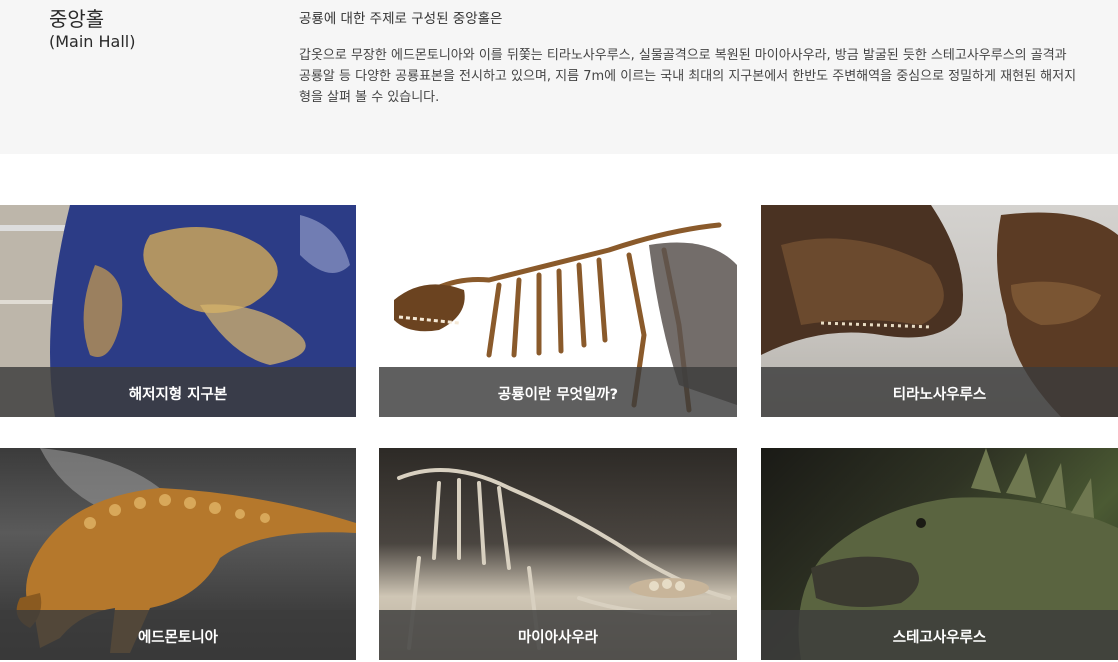 The image size is (1118, 662). I want to click on card-tyrannosaurus: 티라노사우루스, so click(939, 311).